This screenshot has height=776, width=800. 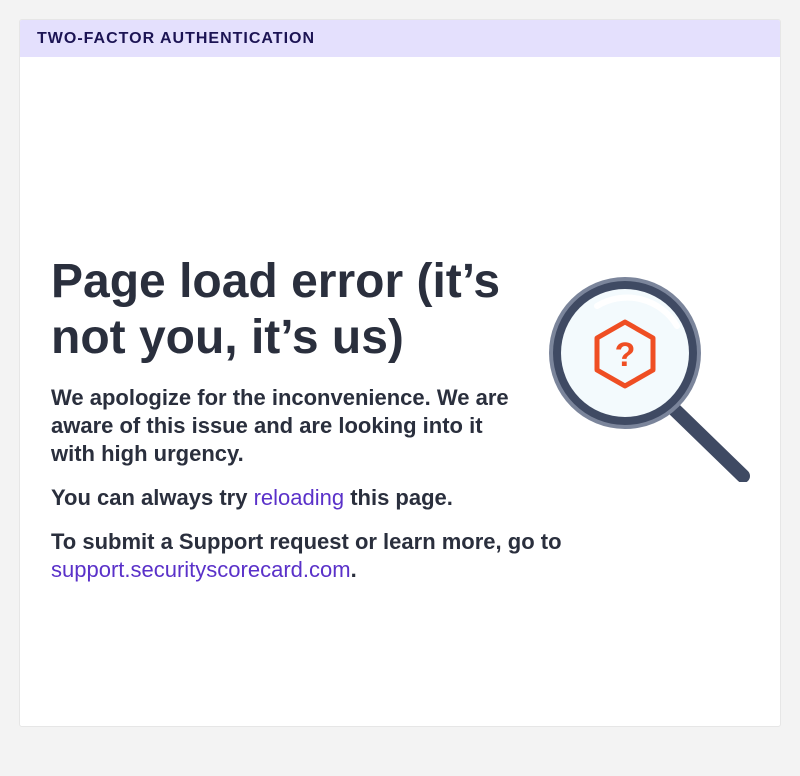 What do you see at coordinates (649, 380) in the screenshot?
I see `magnifier-svg: ?` at bounding box center [649, 380].